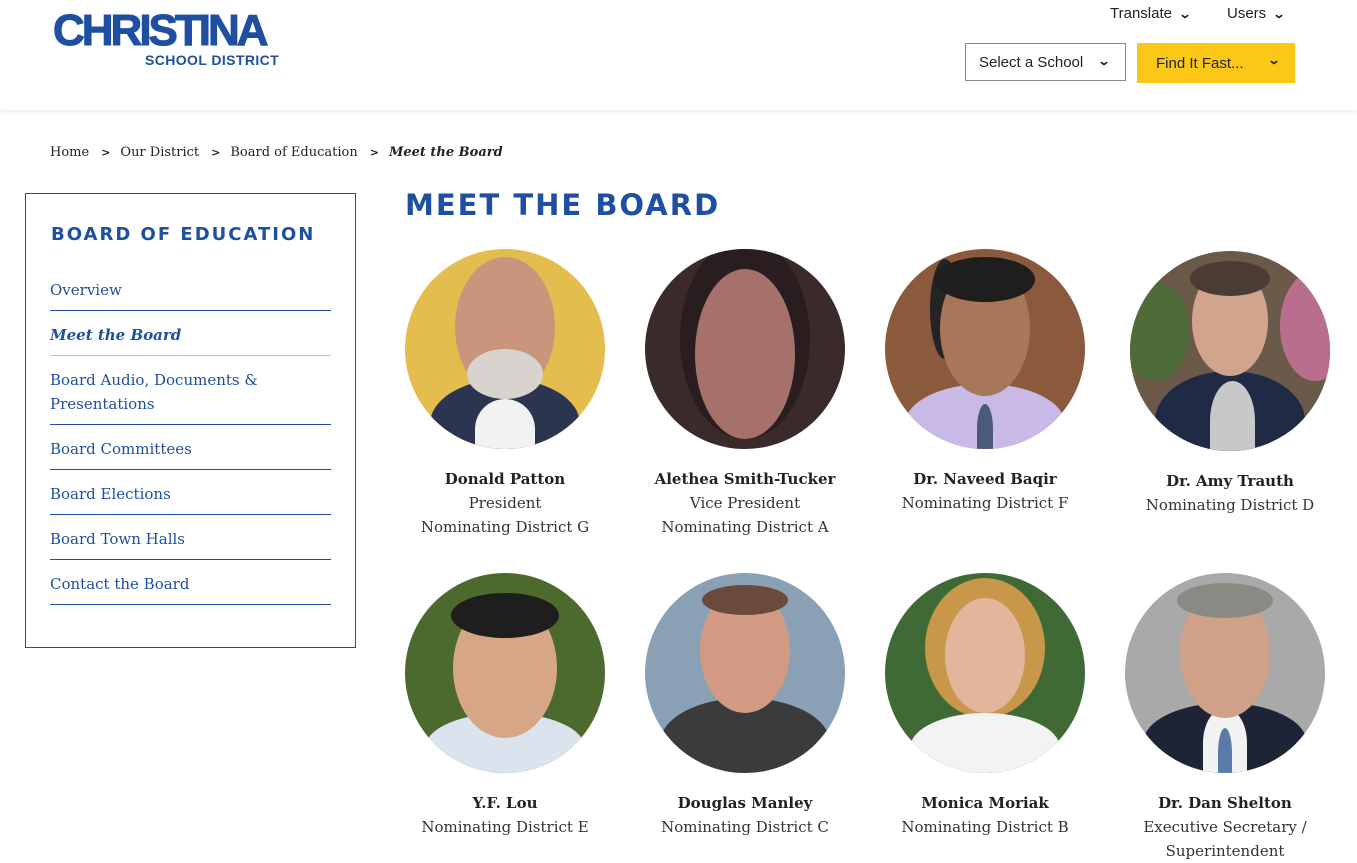 This screenshot has width=1357, height=863. What do you see at coordinates (190, 396) in the screenshot?
I see `sidebar-item-board-audio: Board Audio, Documents & Presentations` at bounding box center [190, 396].